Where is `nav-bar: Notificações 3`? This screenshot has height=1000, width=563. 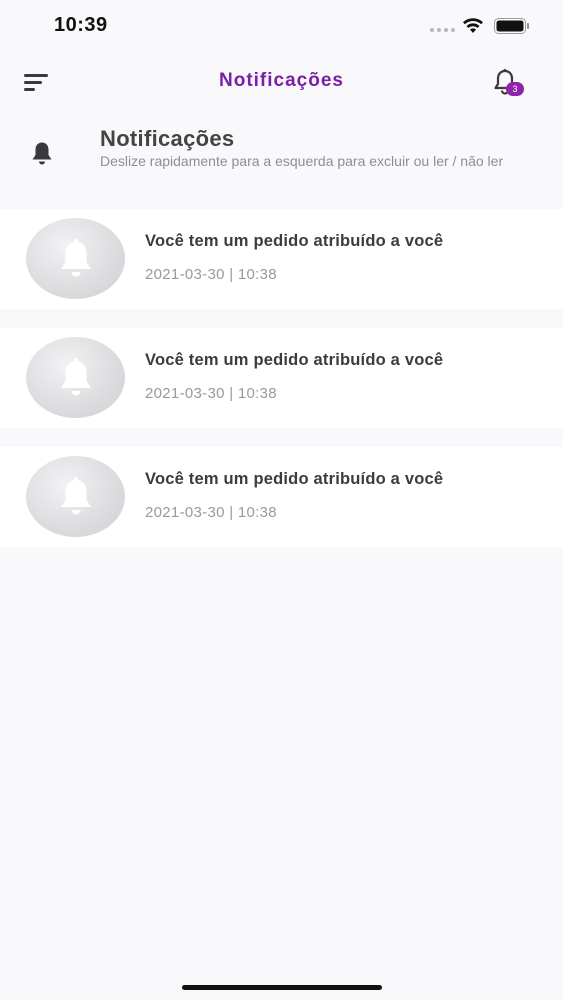 nav-bar: Notificações 3 is located at coordinates (281, 82).